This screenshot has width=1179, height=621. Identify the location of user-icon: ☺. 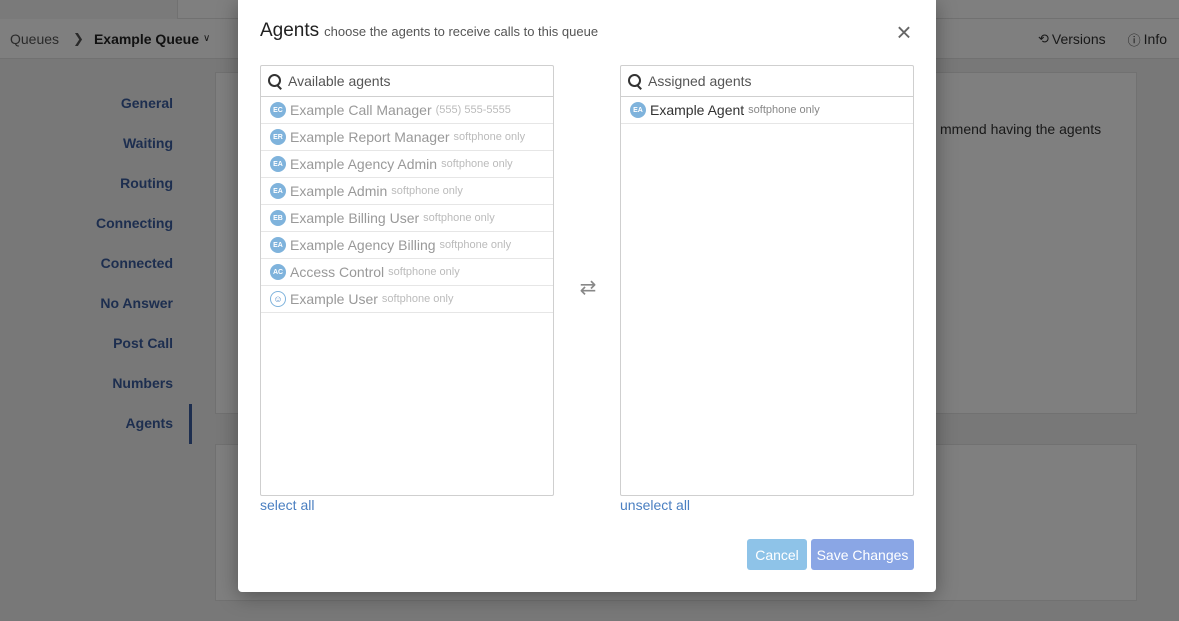
(278, 299).